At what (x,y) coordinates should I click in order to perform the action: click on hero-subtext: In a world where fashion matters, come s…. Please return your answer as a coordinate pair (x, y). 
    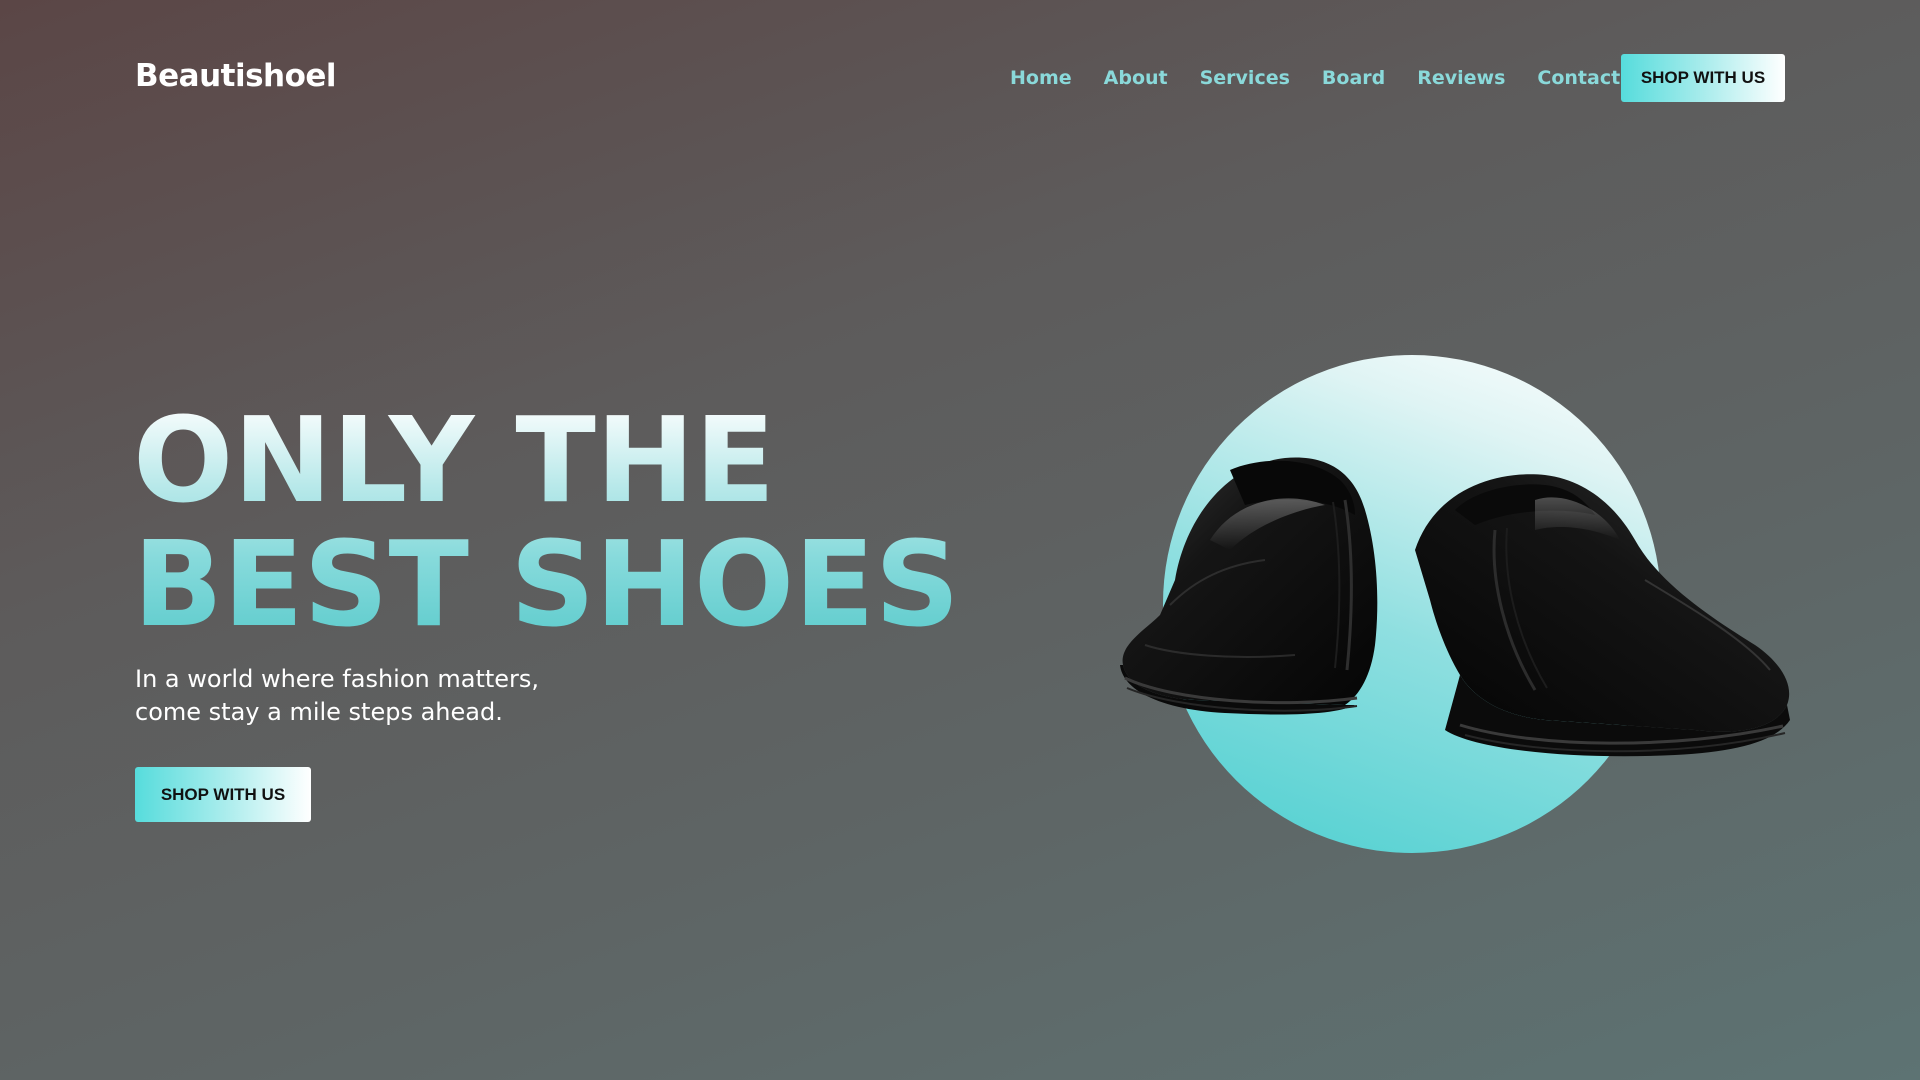
    Looking at the image, I should click on (375, 696).